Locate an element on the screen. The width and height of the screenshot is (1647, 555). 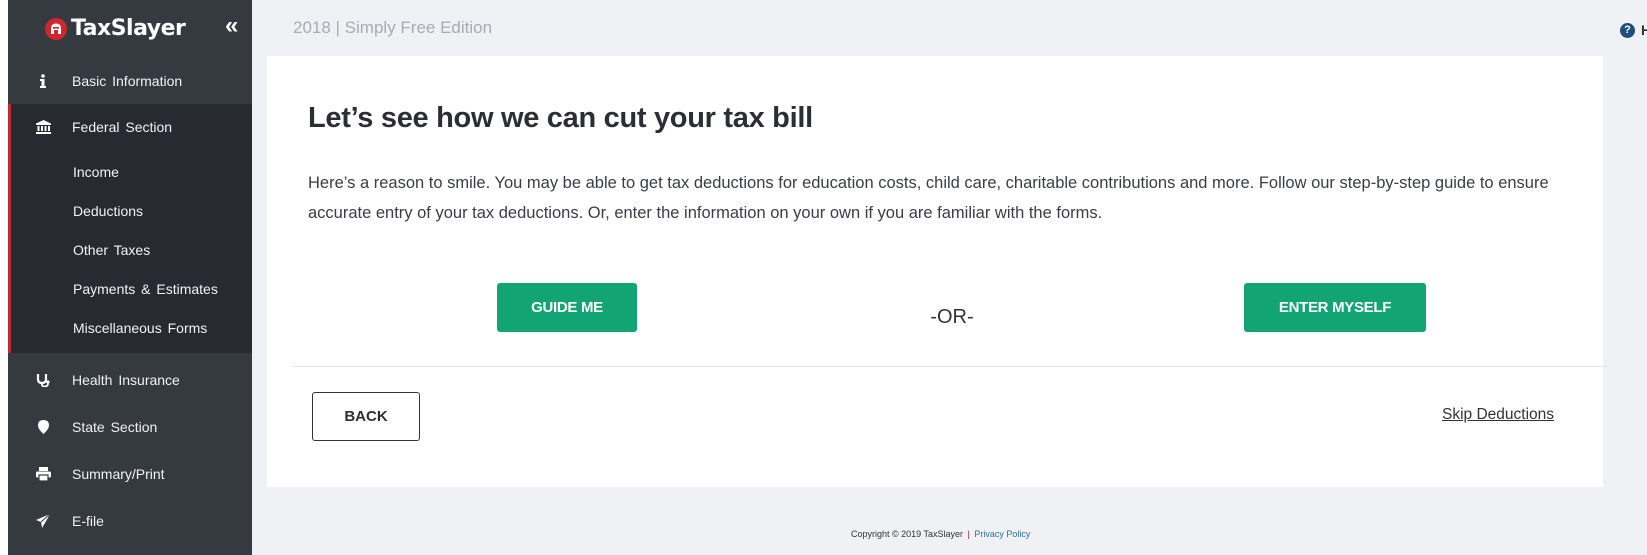
sidebar-subitem-income: Income is located at coordinates (131, 172).